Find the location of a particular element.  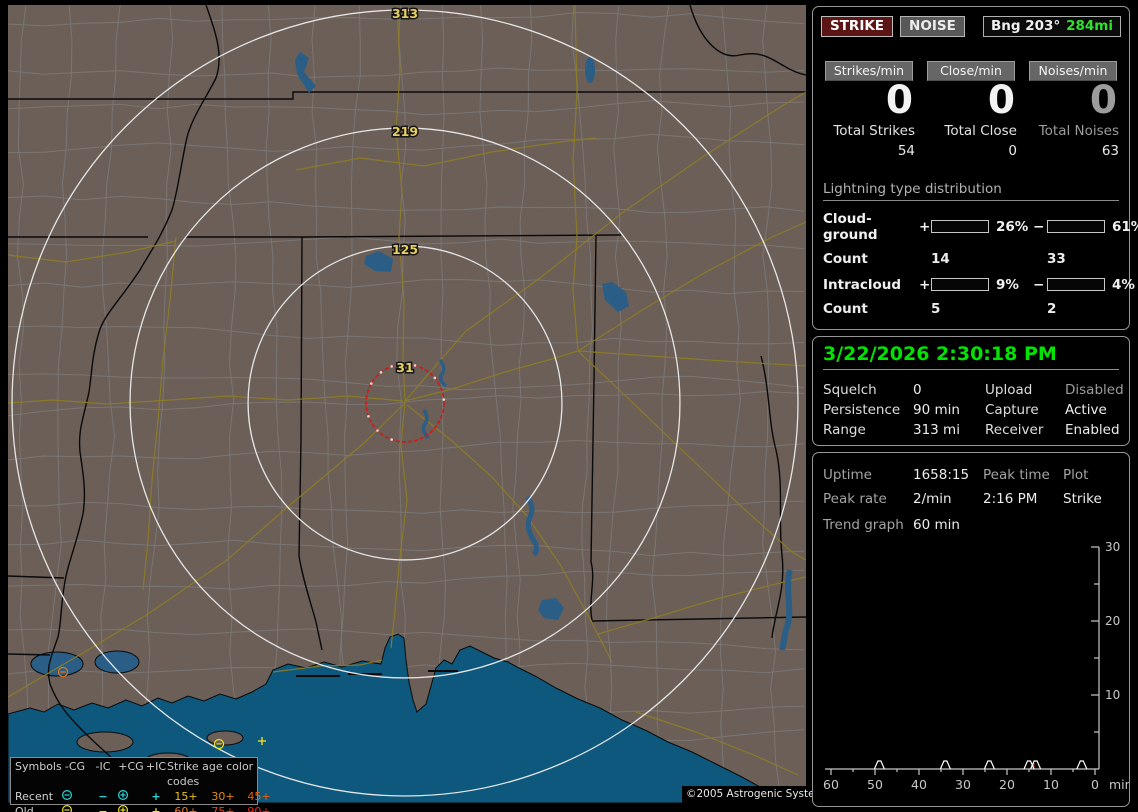

negative-count: 33 is located at coordinates (1056, 258).